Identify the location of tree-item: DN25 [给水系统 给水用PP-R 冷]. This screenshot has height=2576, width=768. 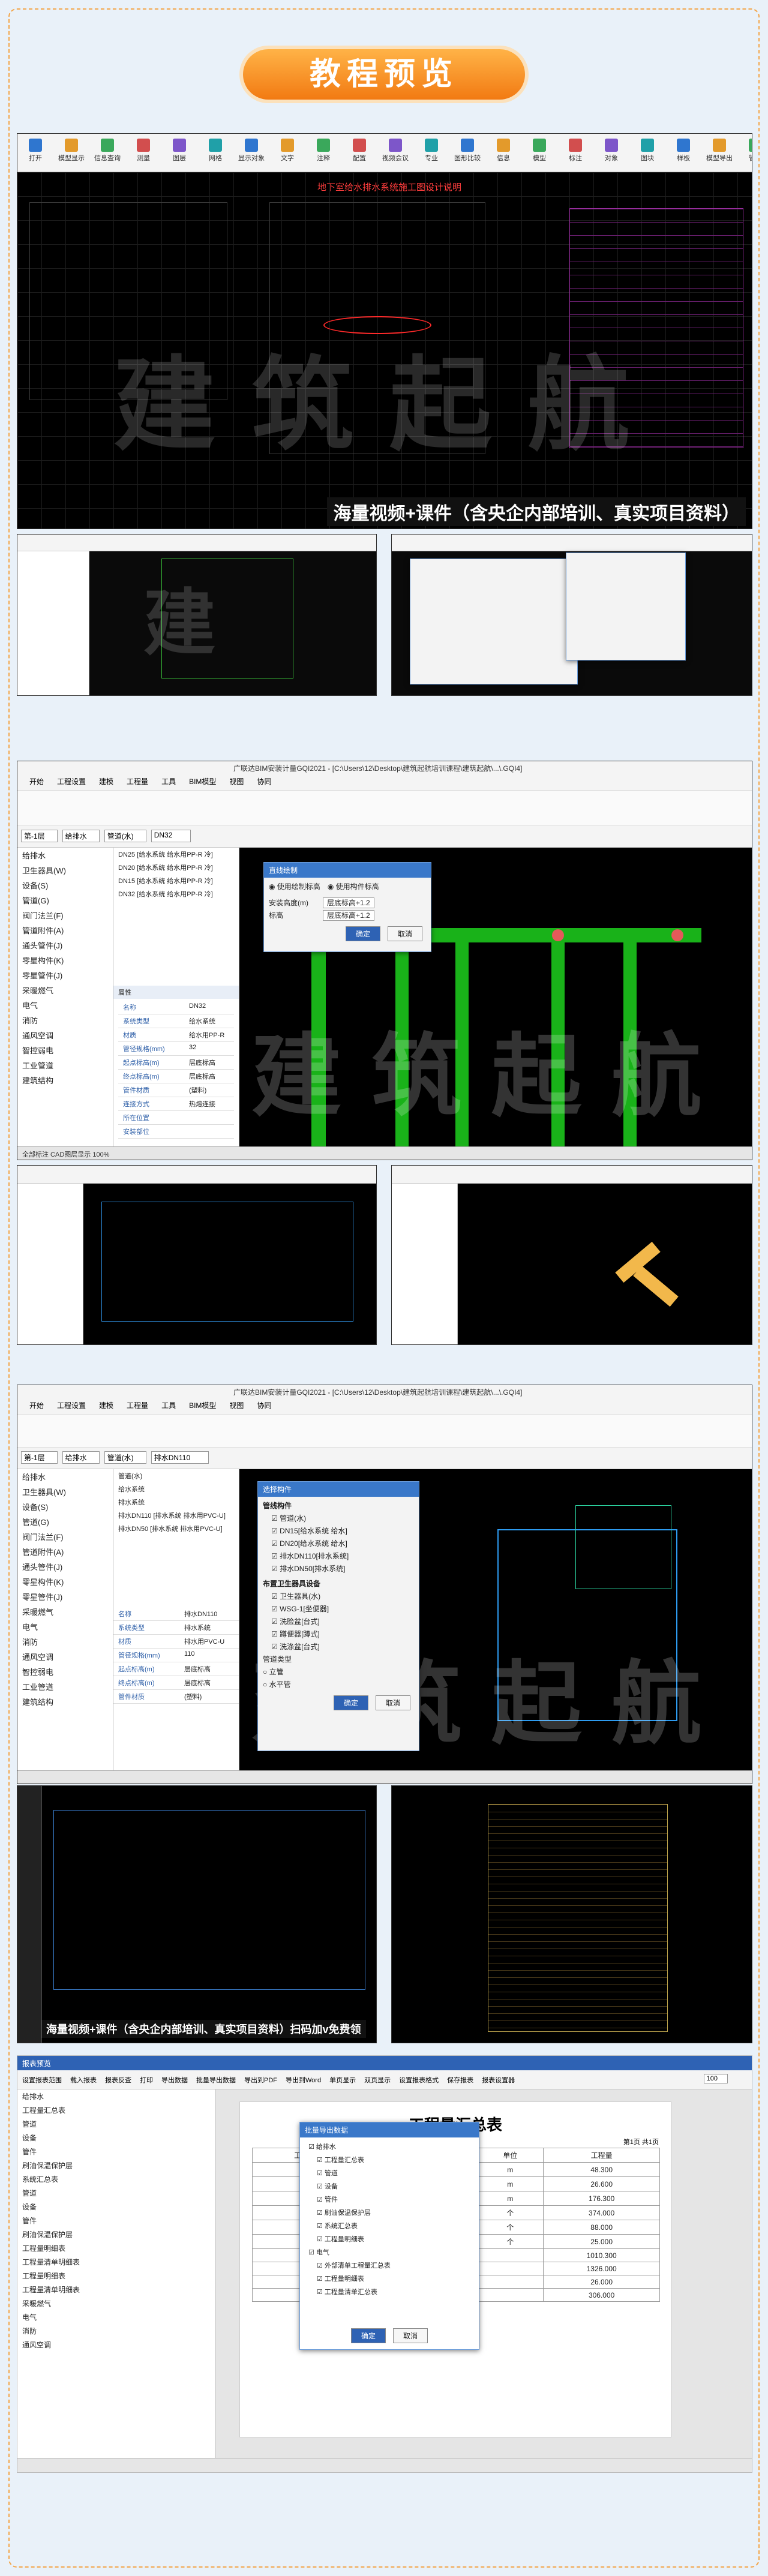
(176, 855).